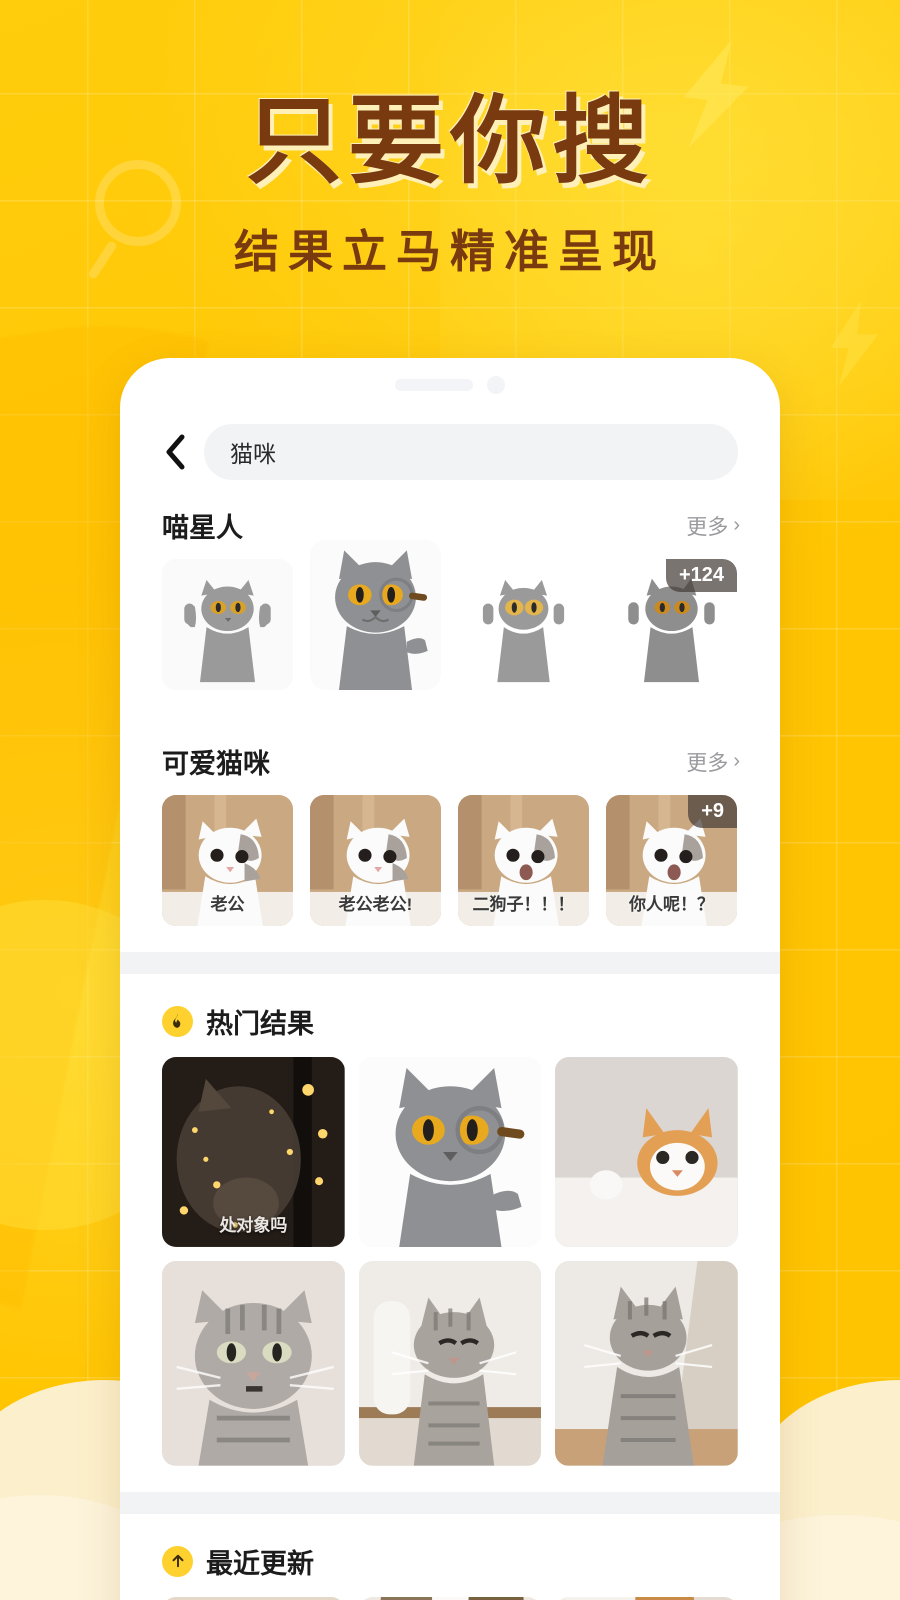 This screenshot has width=900, height=1600. Describe the element at coordinates (434, 385) in the screenshot. I see `phone-speaker` at that location.